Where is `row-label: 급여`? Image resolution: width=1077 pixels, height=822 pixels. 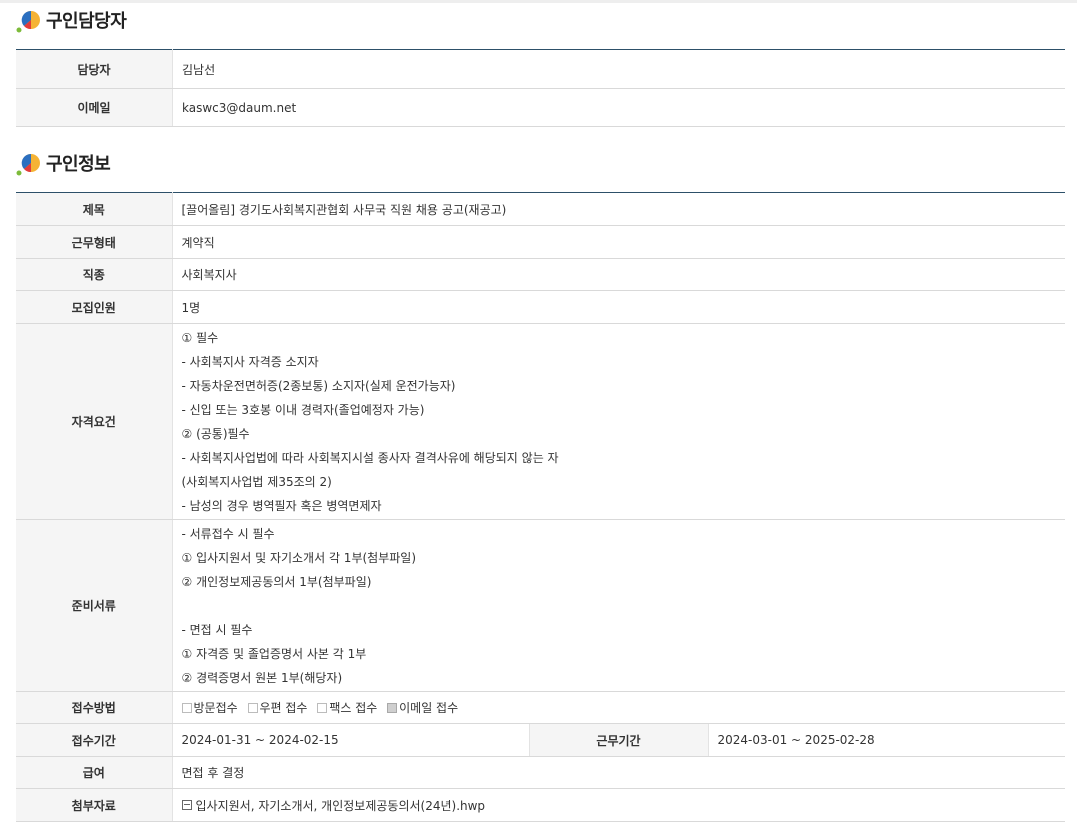 row-label: 급여 is located at coordinates (94, 772).